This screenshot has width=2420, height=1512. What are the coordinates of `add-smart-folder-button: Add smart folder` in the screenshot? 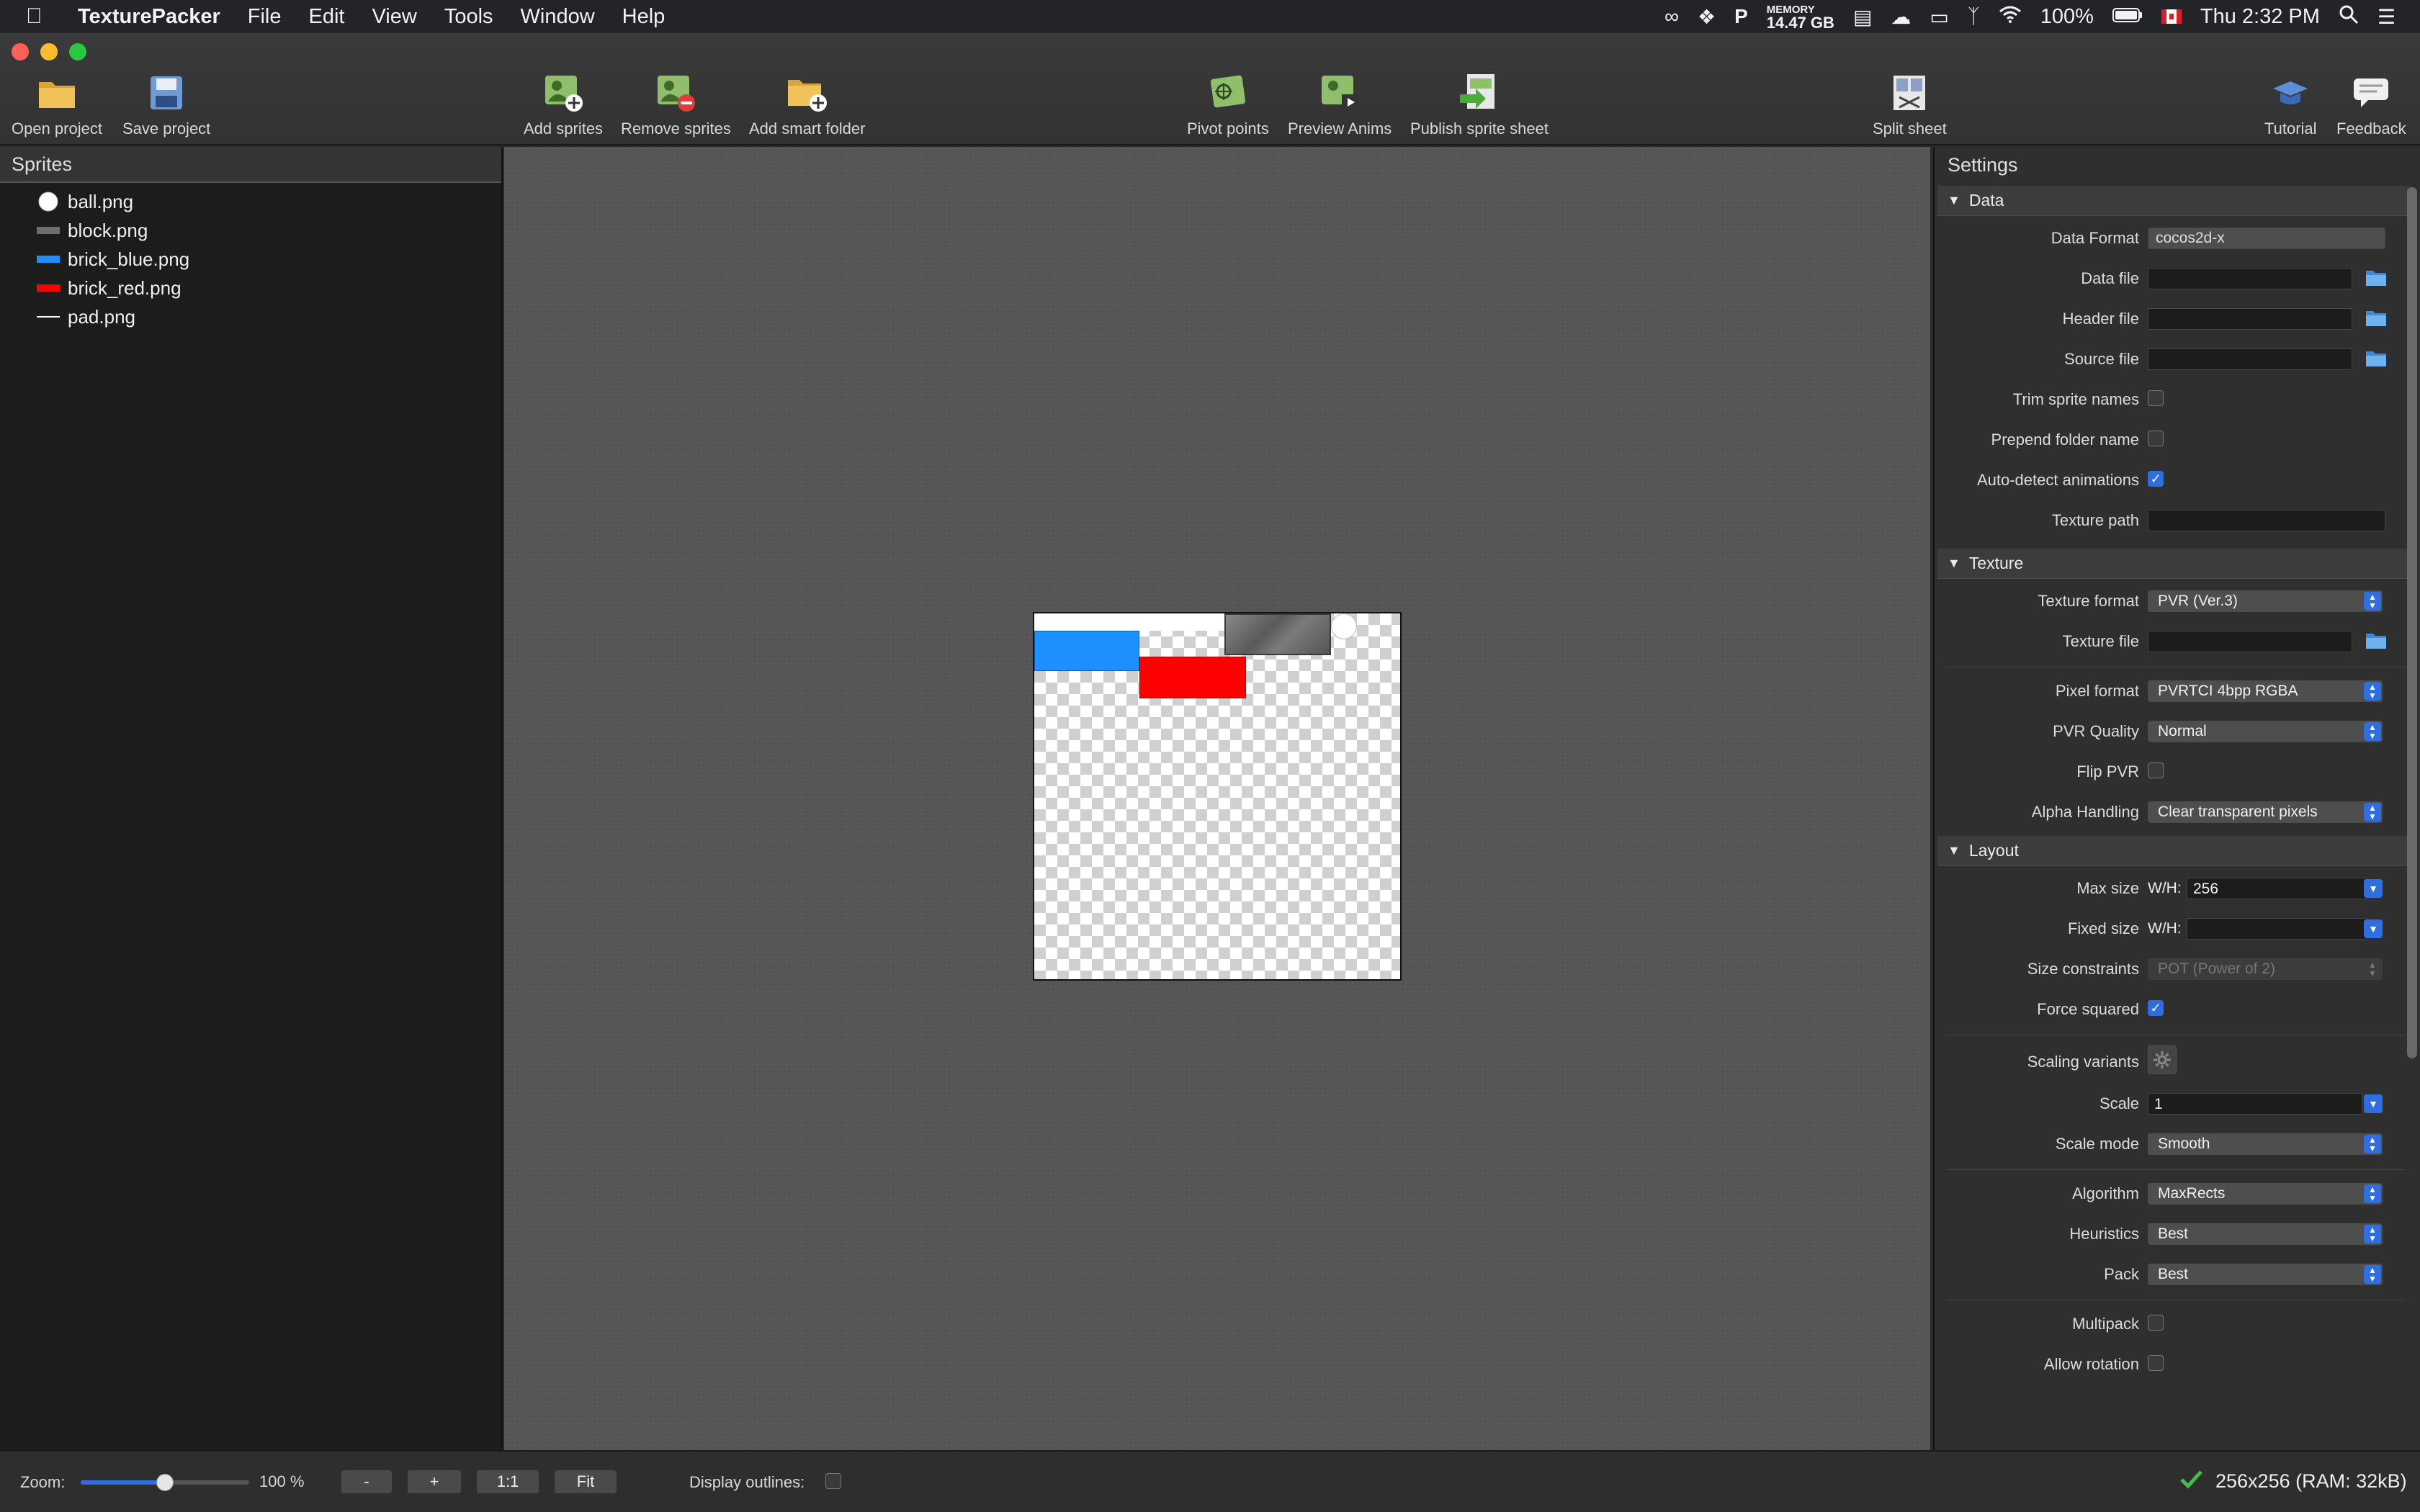 It's located at (807, 103).